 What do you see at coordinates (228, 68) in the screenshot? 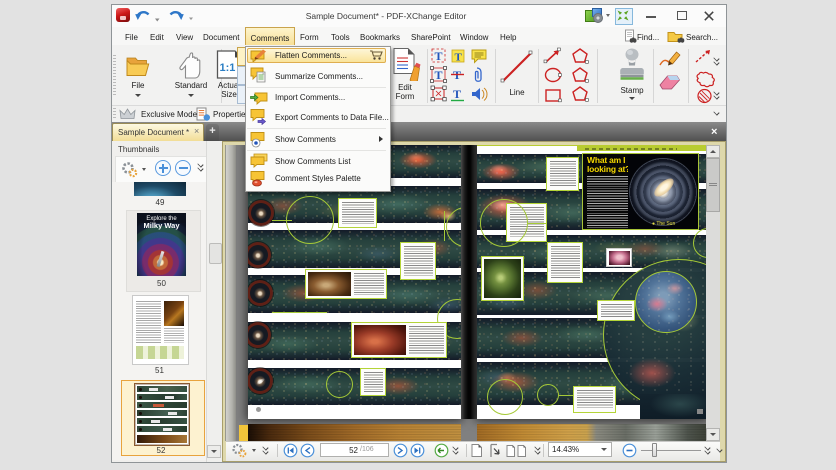
I see `svg-text: 1:1` at bounding box center [228, 68].